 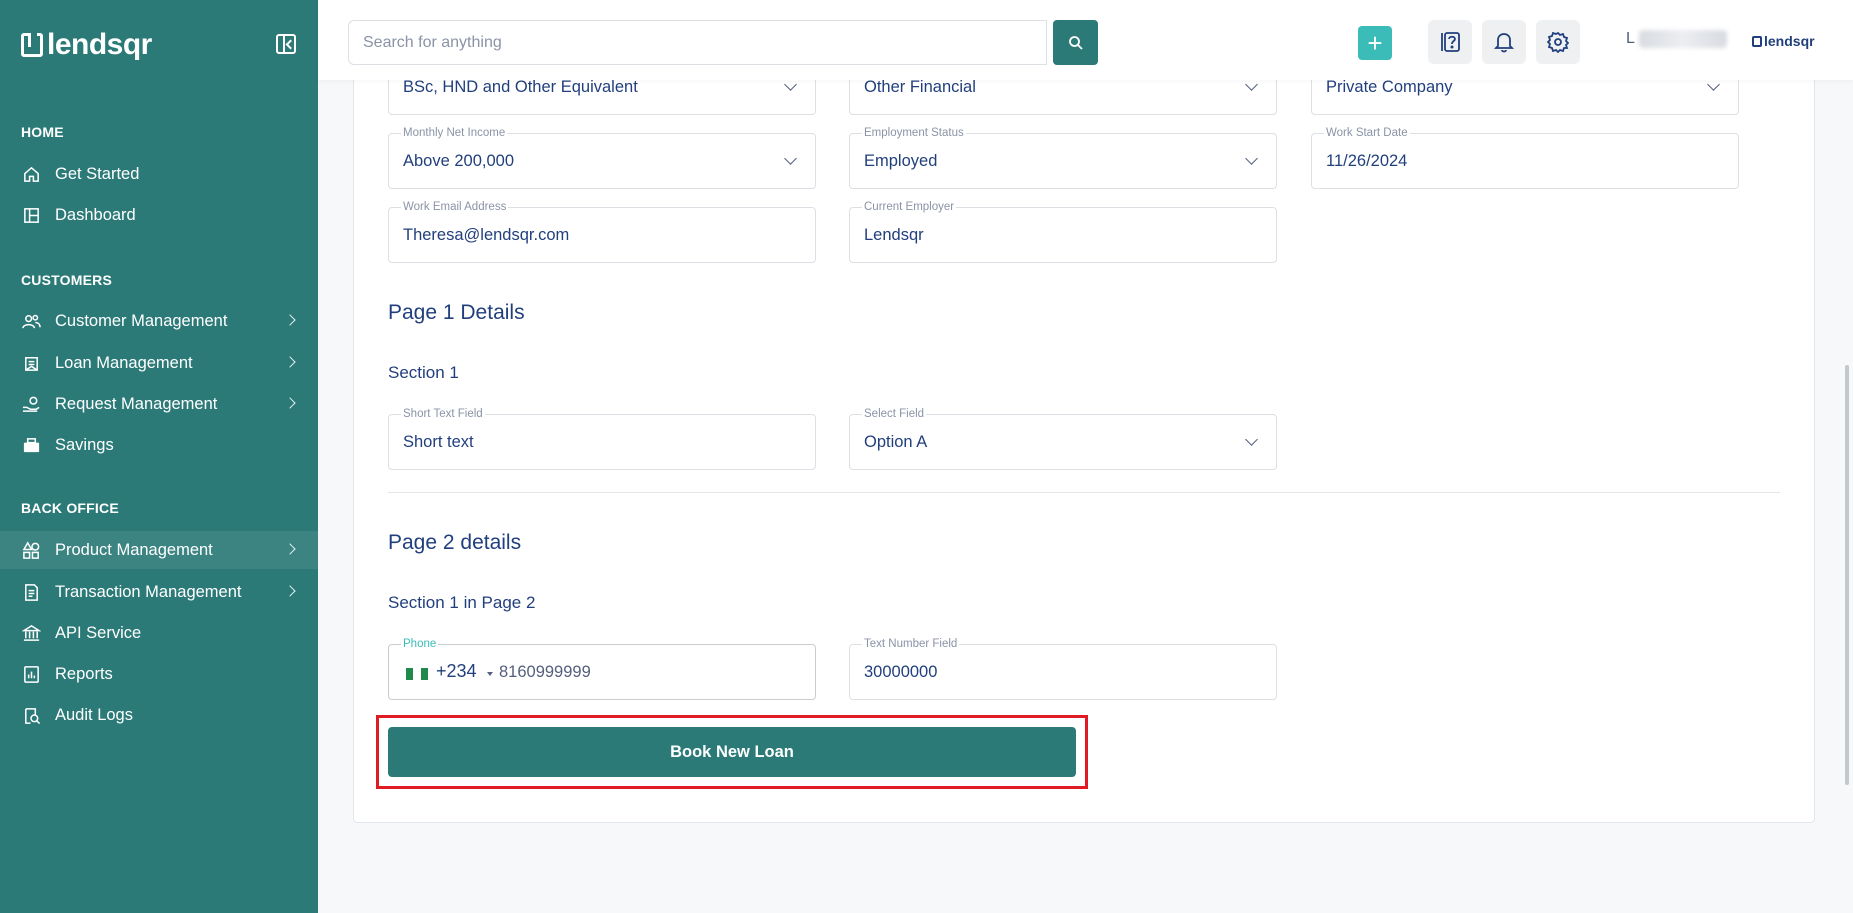 What do you see at coordinates (31, 404) in the screenshot?
I see `request-icon` at bounding box center [31, 404].